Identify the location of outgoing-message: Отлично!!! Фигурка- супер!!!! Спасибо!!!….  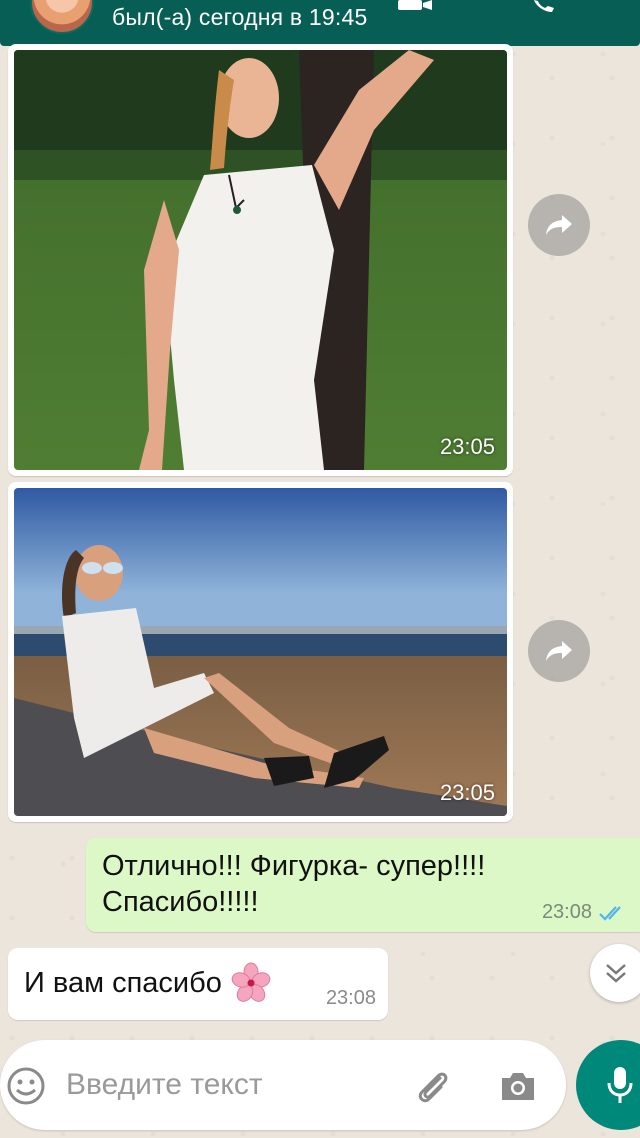
(363, 885).